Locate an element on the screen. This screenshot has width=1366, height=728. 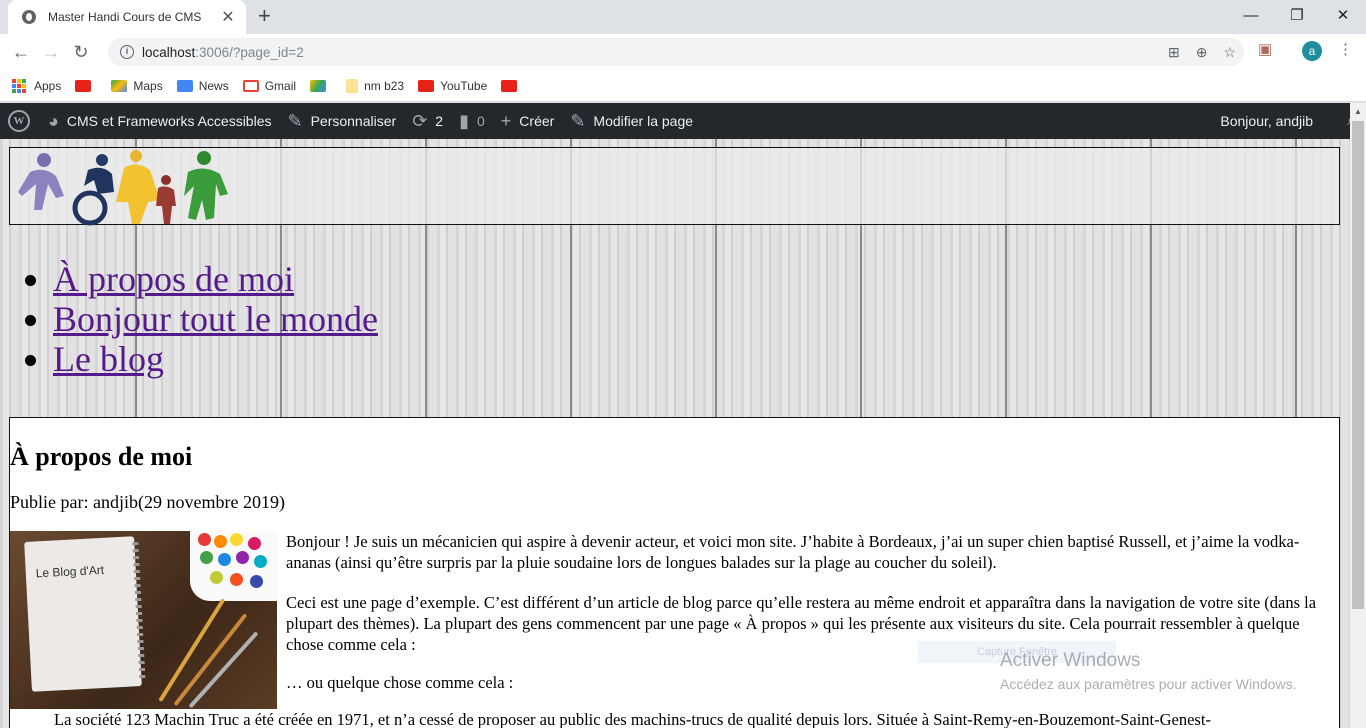
bookmark-nm-b23: nm b23 is located at coordinates (375, 85).